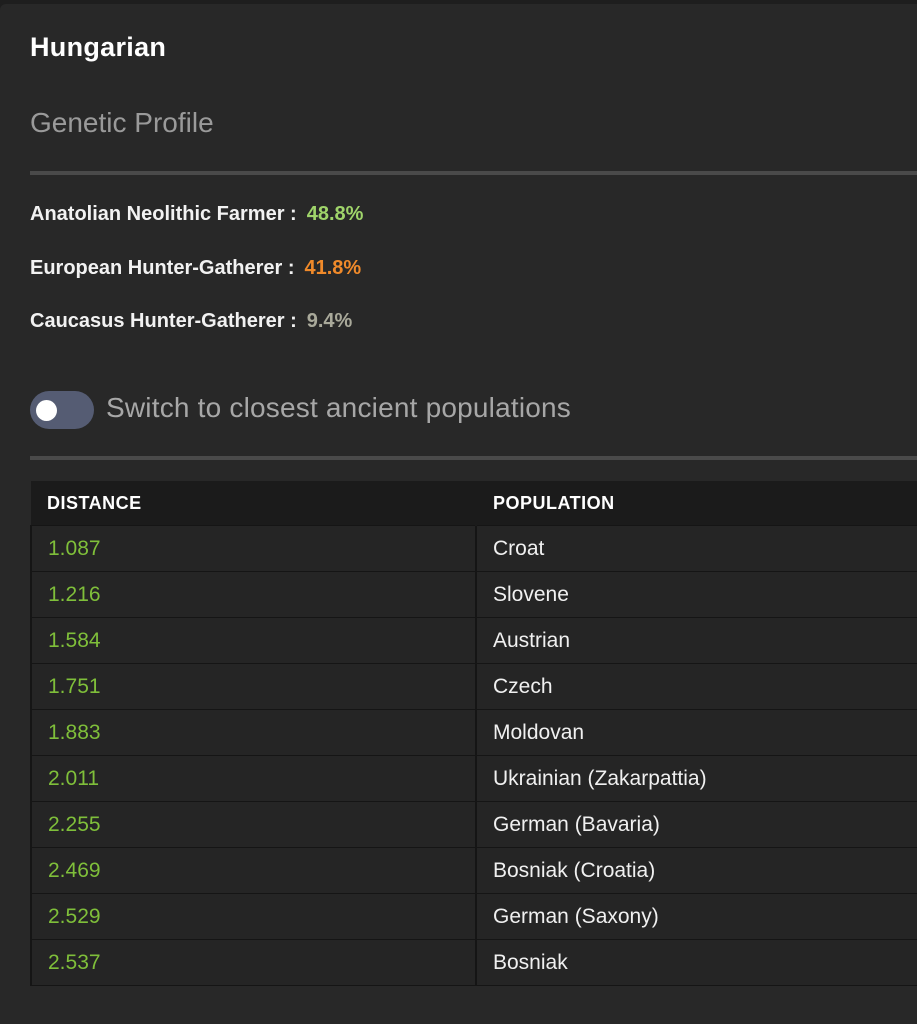 The width and height of the screenshot is (917, 1024). Describe the element at coordinates (696, 824) in the screenshot. I see `population-cell: German (Bavaria)` at that location.